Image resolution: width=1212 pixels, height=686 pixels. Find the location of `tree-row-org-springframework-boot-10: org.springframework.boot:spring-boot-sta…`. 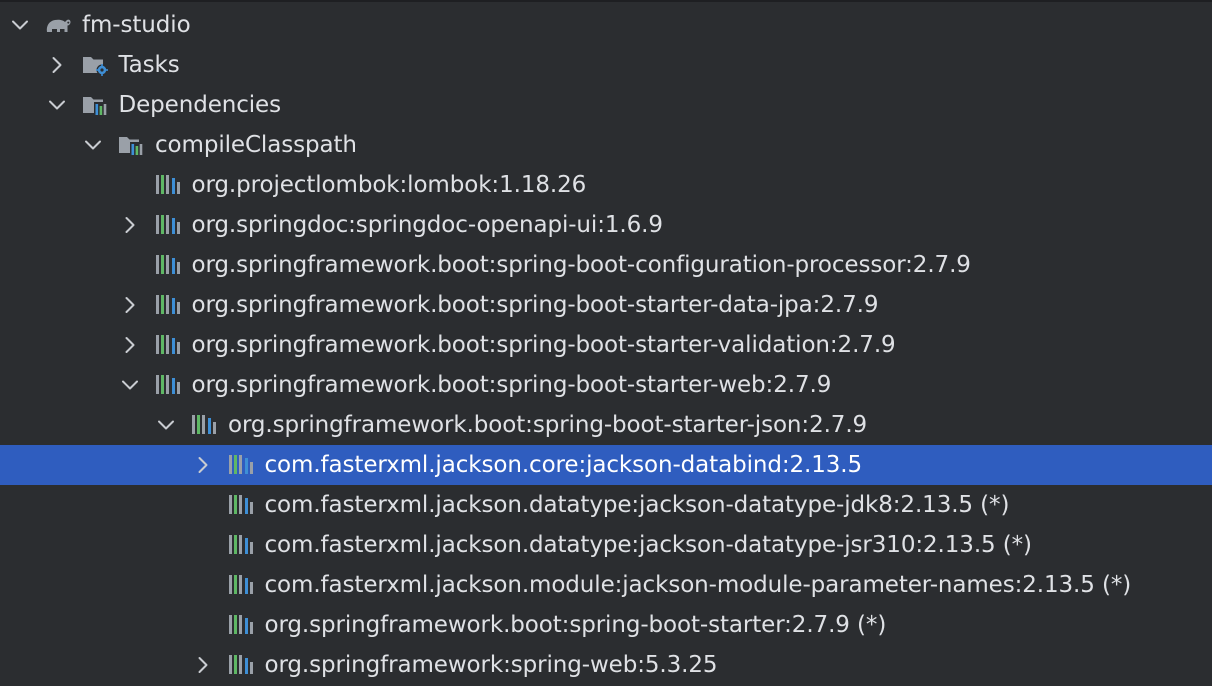

tree-row-org-springframework-boot-10: org.springframework.boot:spring-boot-sta… is located at coordinates (606, 425).